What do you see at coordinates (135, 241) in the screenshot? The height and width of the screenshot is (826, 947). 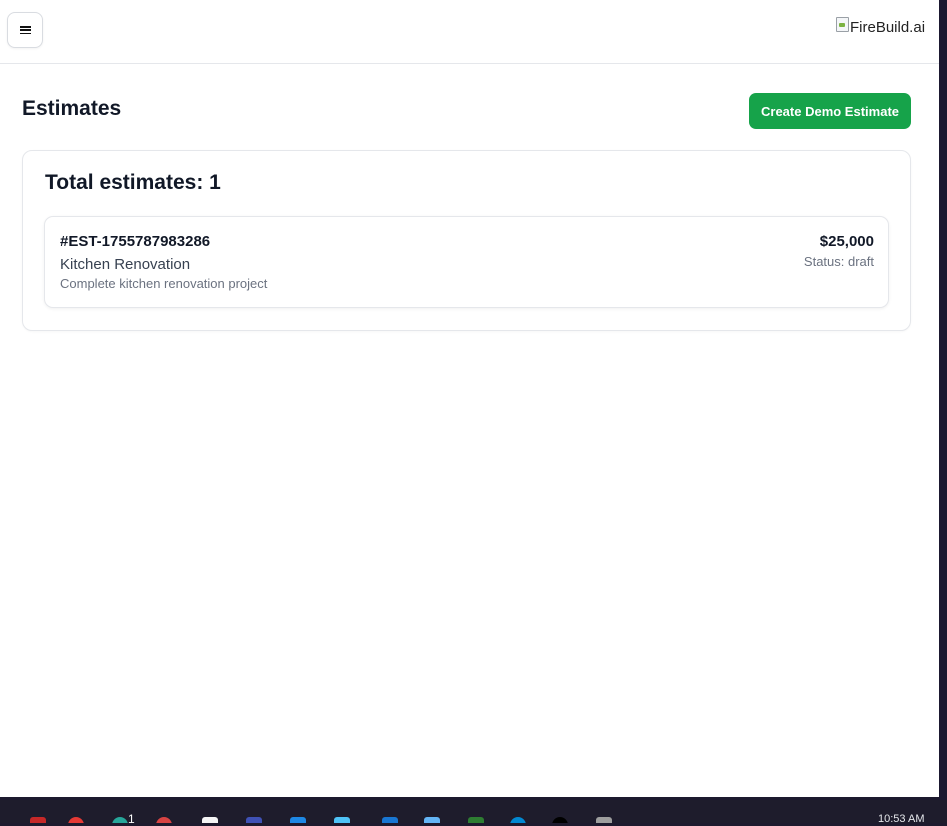 I see `estimate-id: #EST-1755787983286` at bounding box center [135, 241].